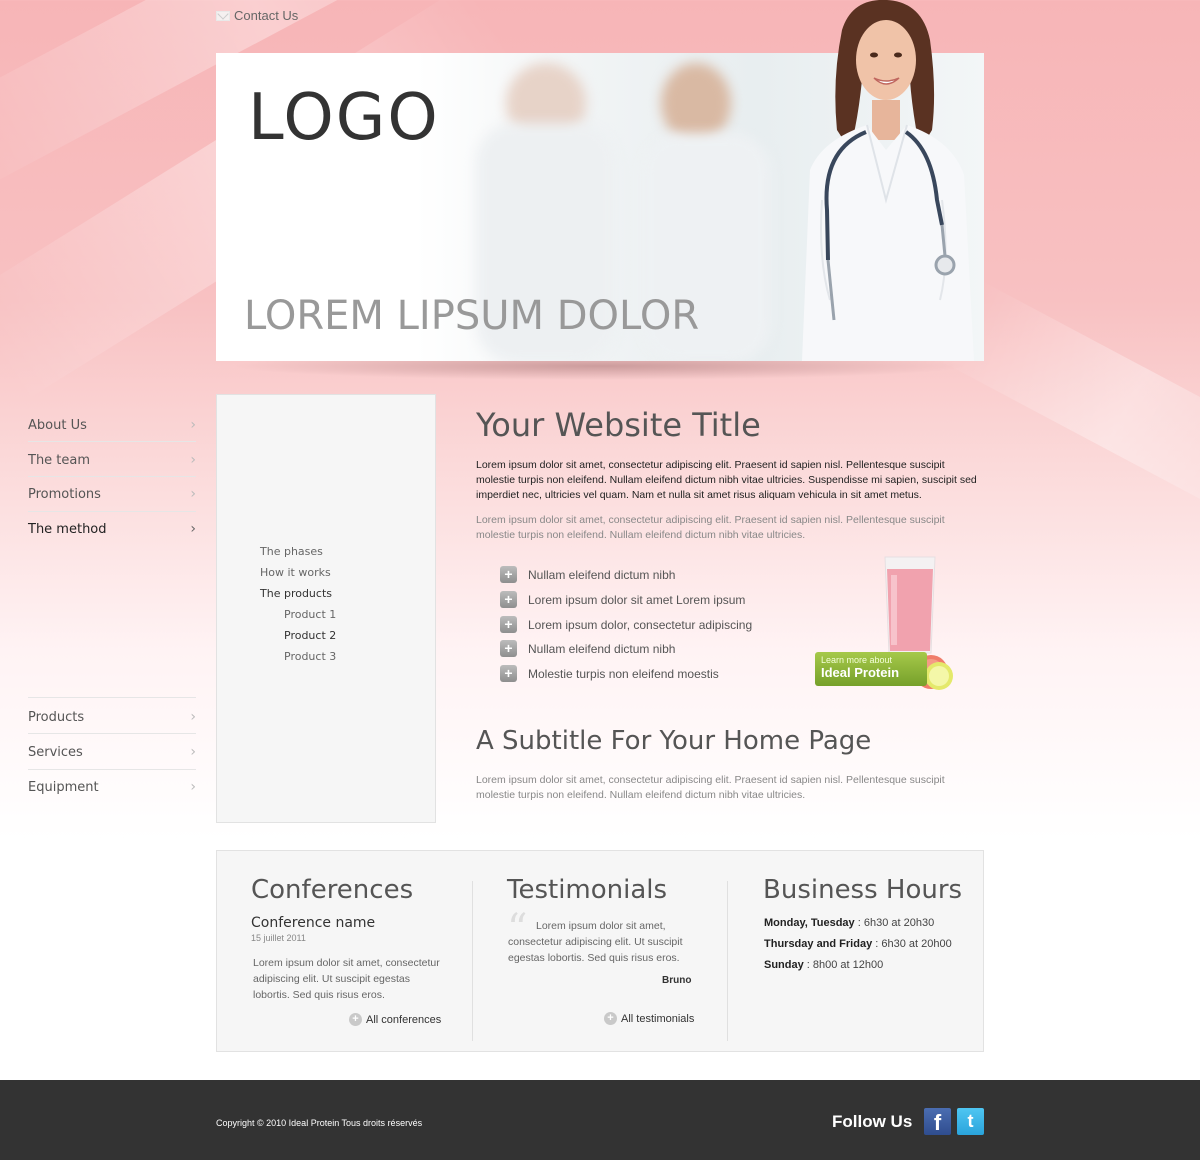 This screenshot has height=1160, width=1200. I want to click on link-label: All testimonials, so click(658, 1018).